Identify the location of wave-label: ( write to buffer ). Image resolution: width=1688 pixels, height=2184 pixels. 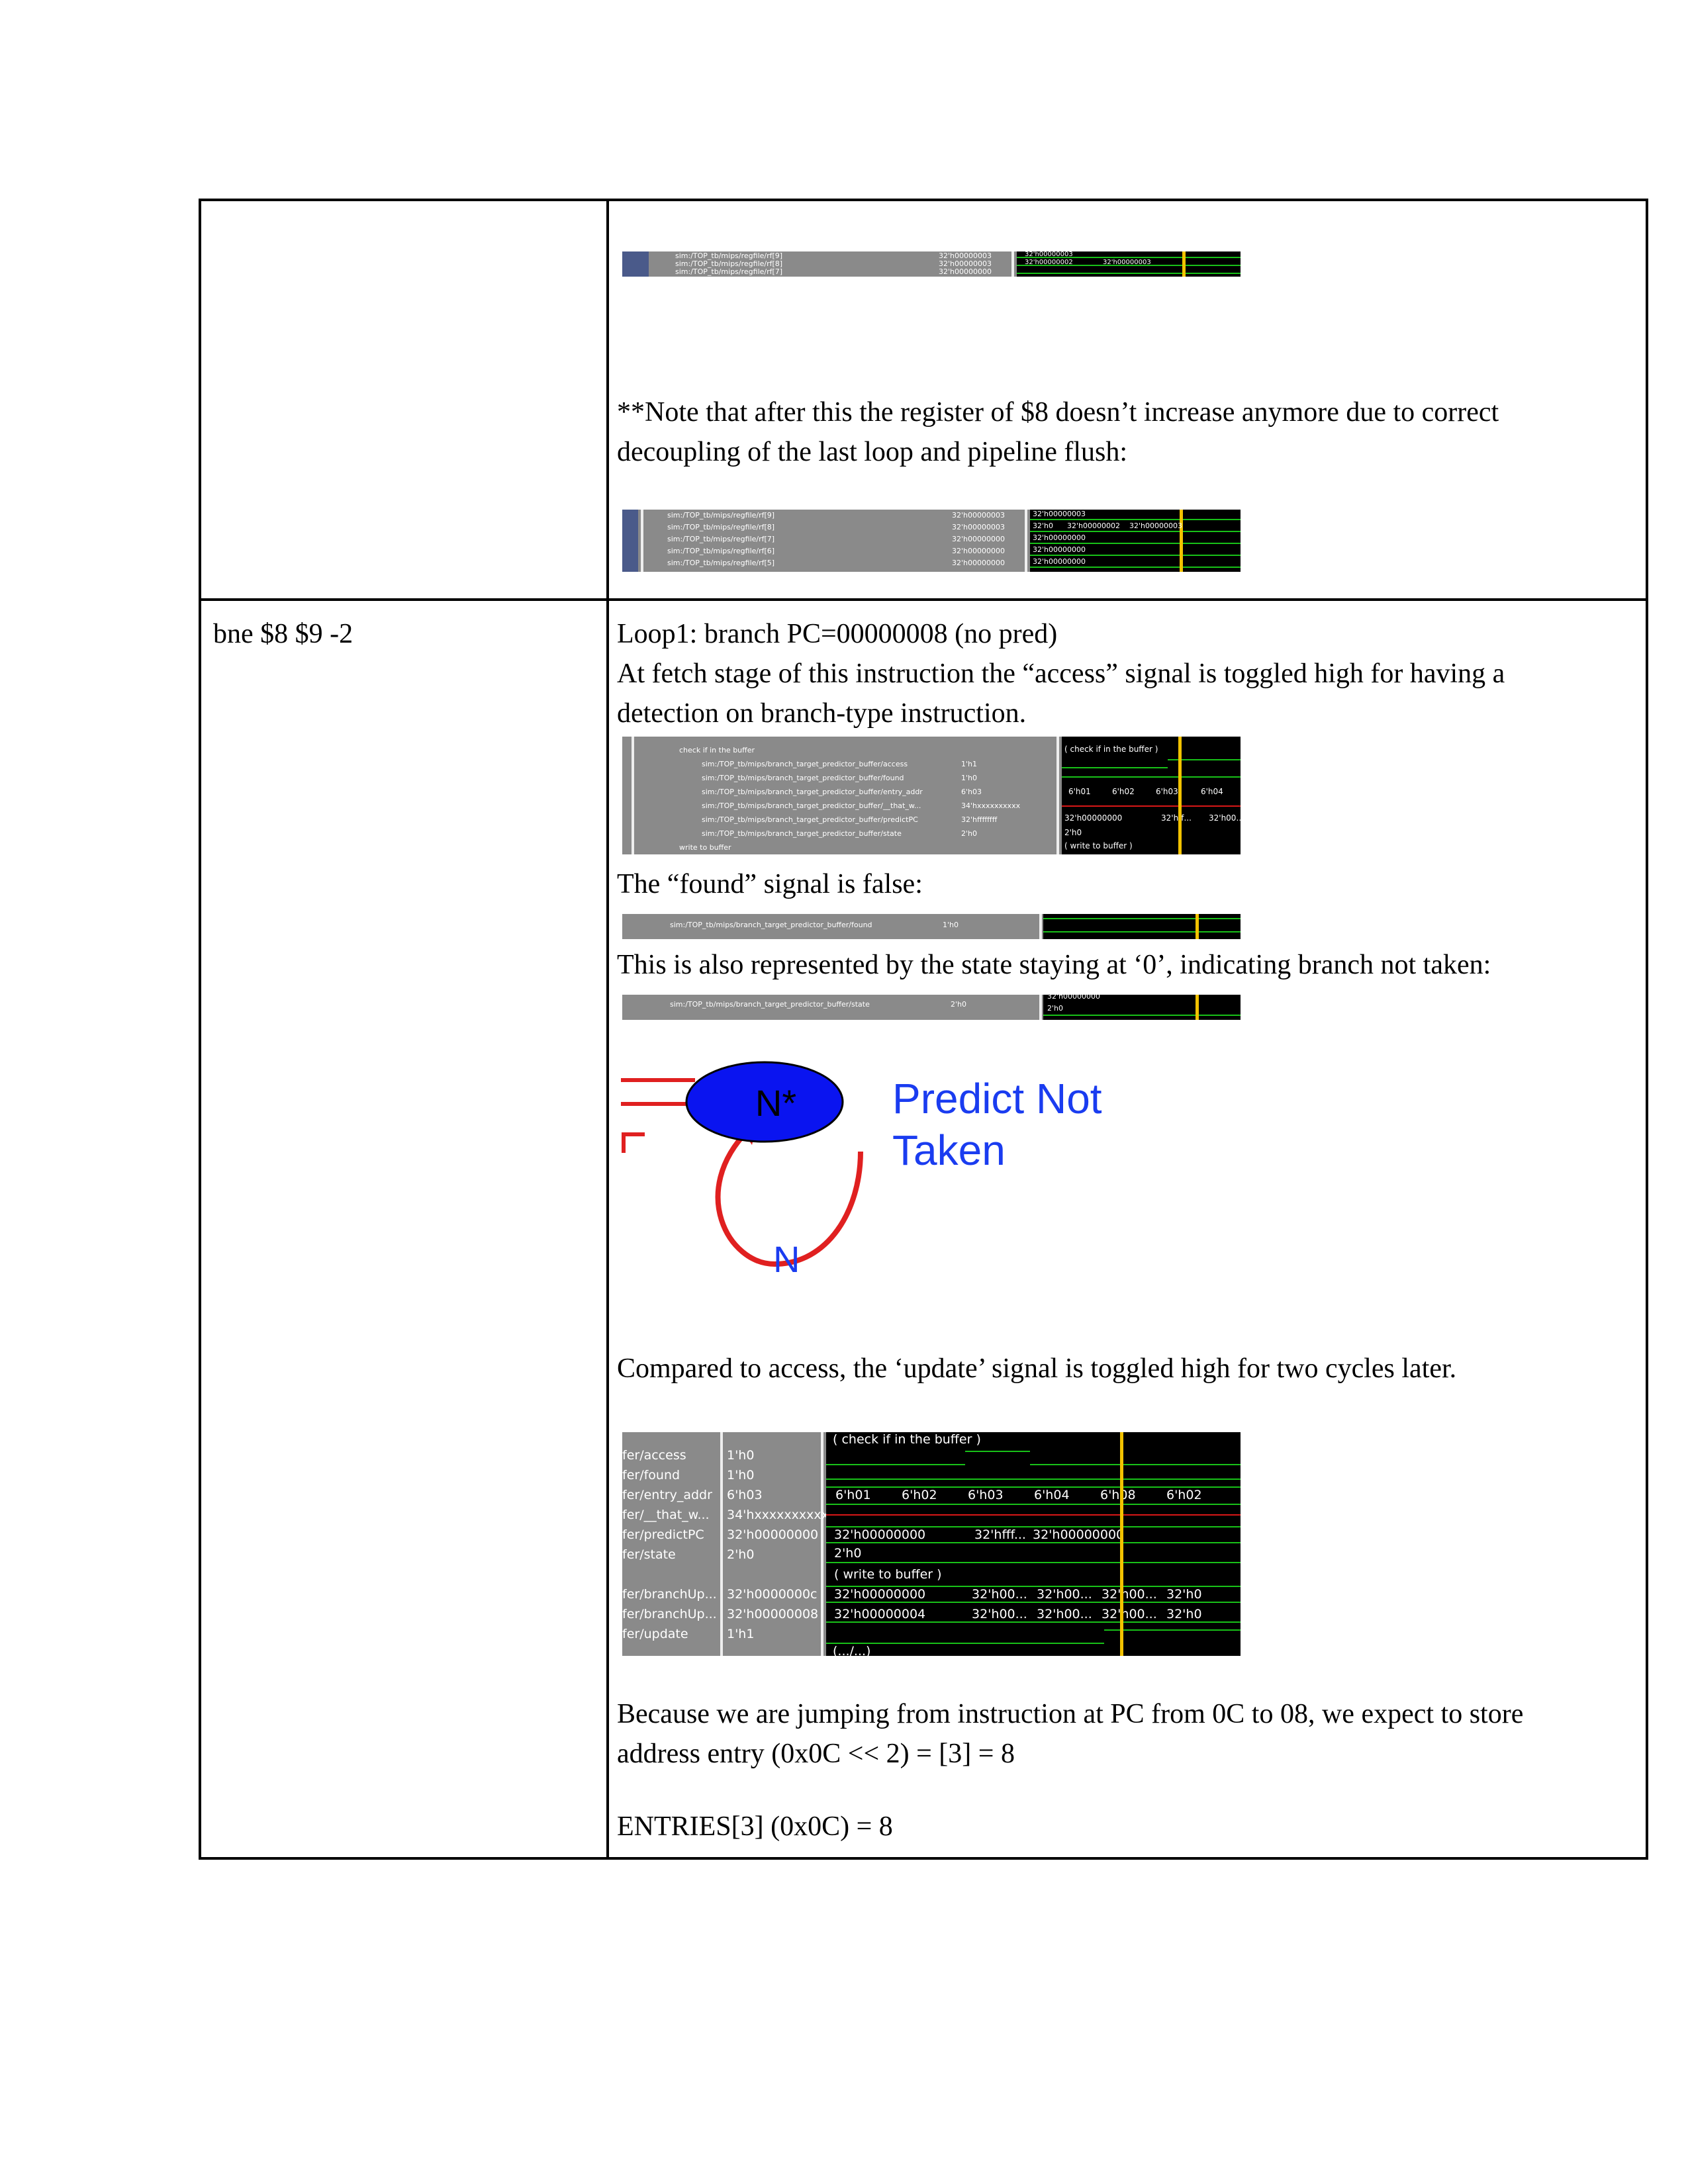
(1098, 845).